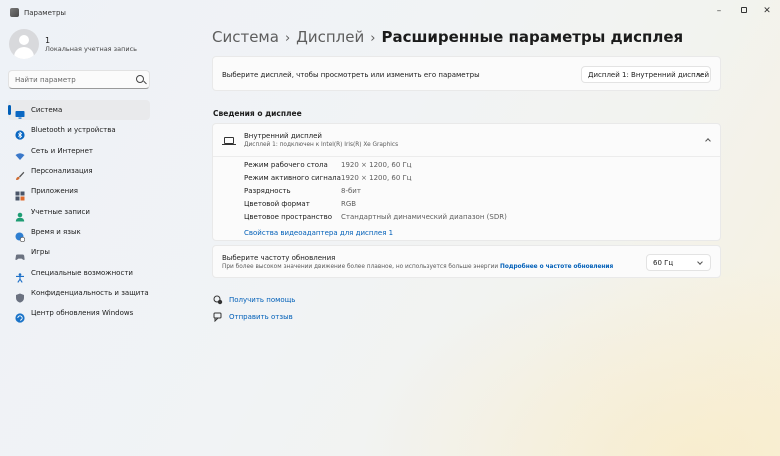 Image resolution: width=780 pixels, height=456 pixels. Describe the element at coordinates (82, 313) in the screenshot. I see `sidebar-item-label: Центр обновления Windows` at that location.